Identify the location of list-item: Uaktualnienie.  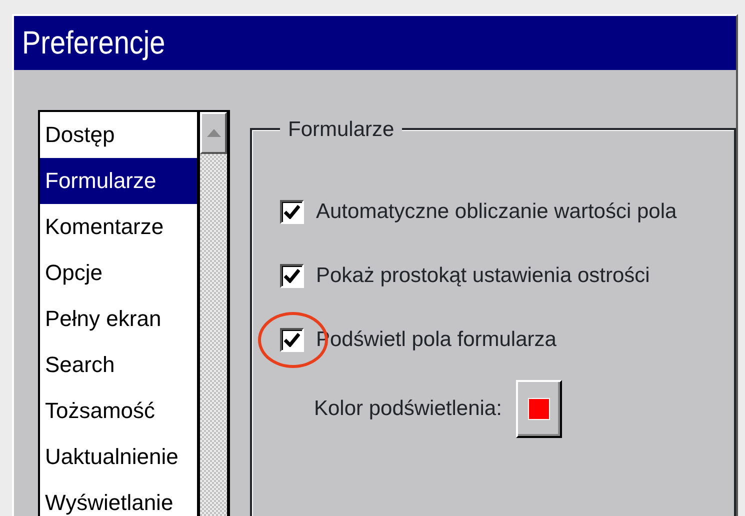
(118, 457).